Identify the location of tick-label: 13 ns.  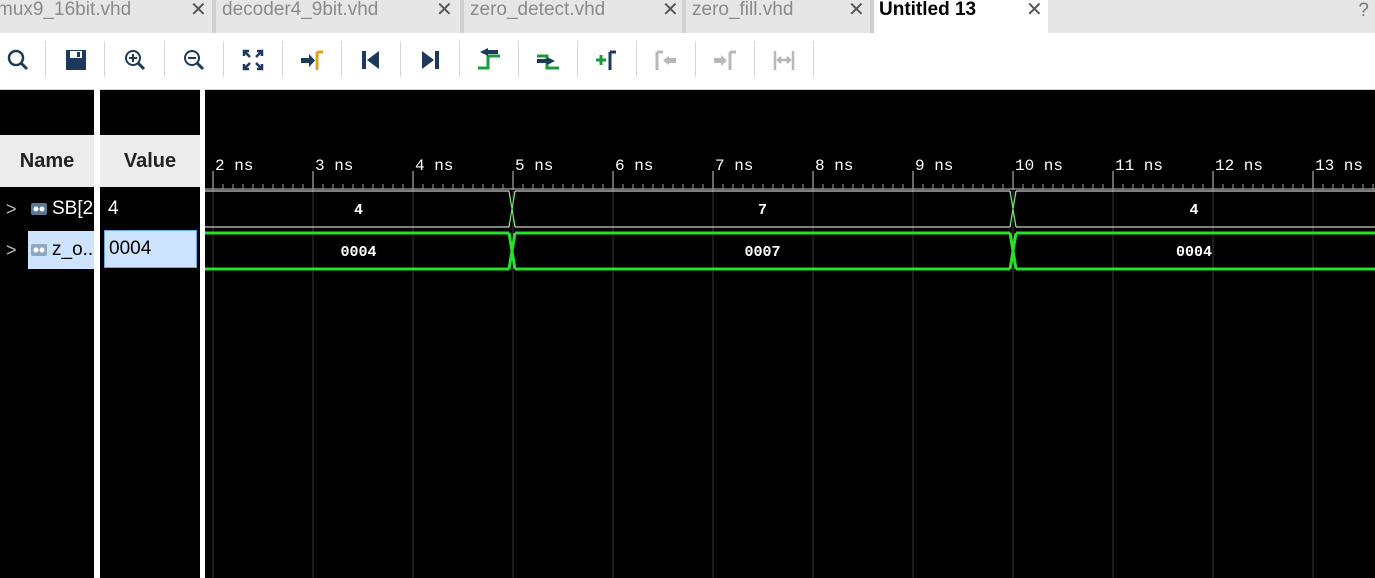
(1339, 166).